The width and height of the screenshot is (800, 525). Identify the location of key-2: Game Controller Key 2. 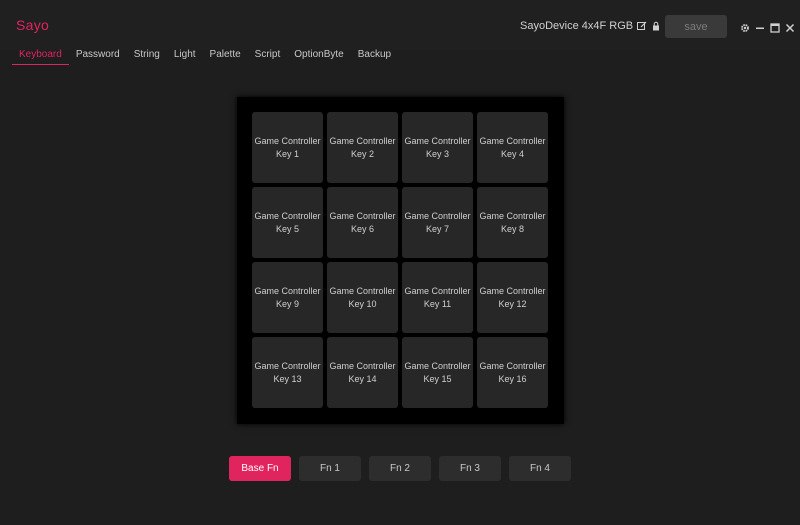
(362, 147).